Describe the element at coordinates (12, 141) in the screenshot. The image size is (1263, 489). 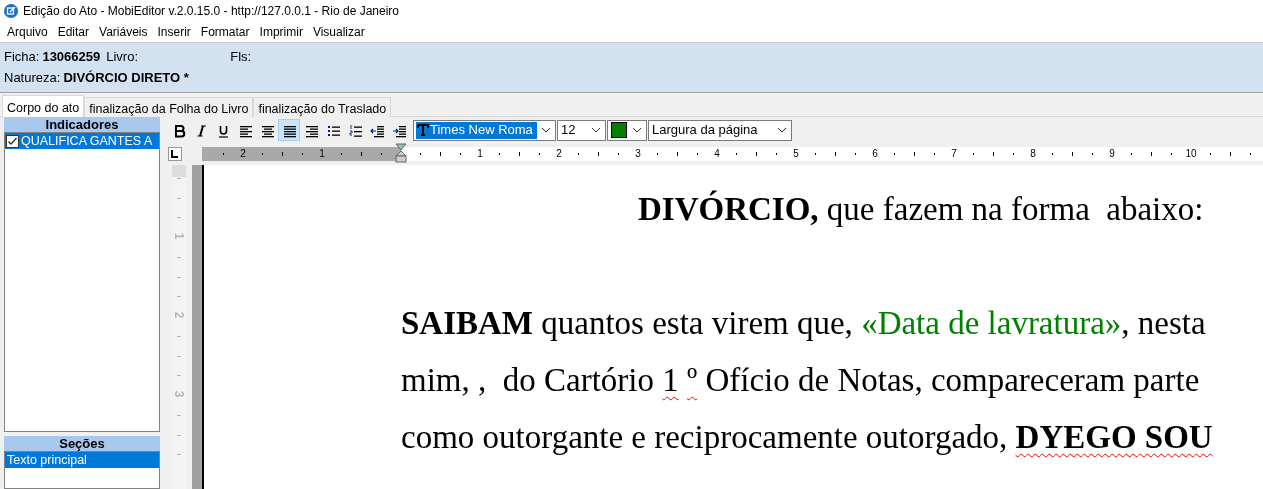
I see `checkbox` at that location.